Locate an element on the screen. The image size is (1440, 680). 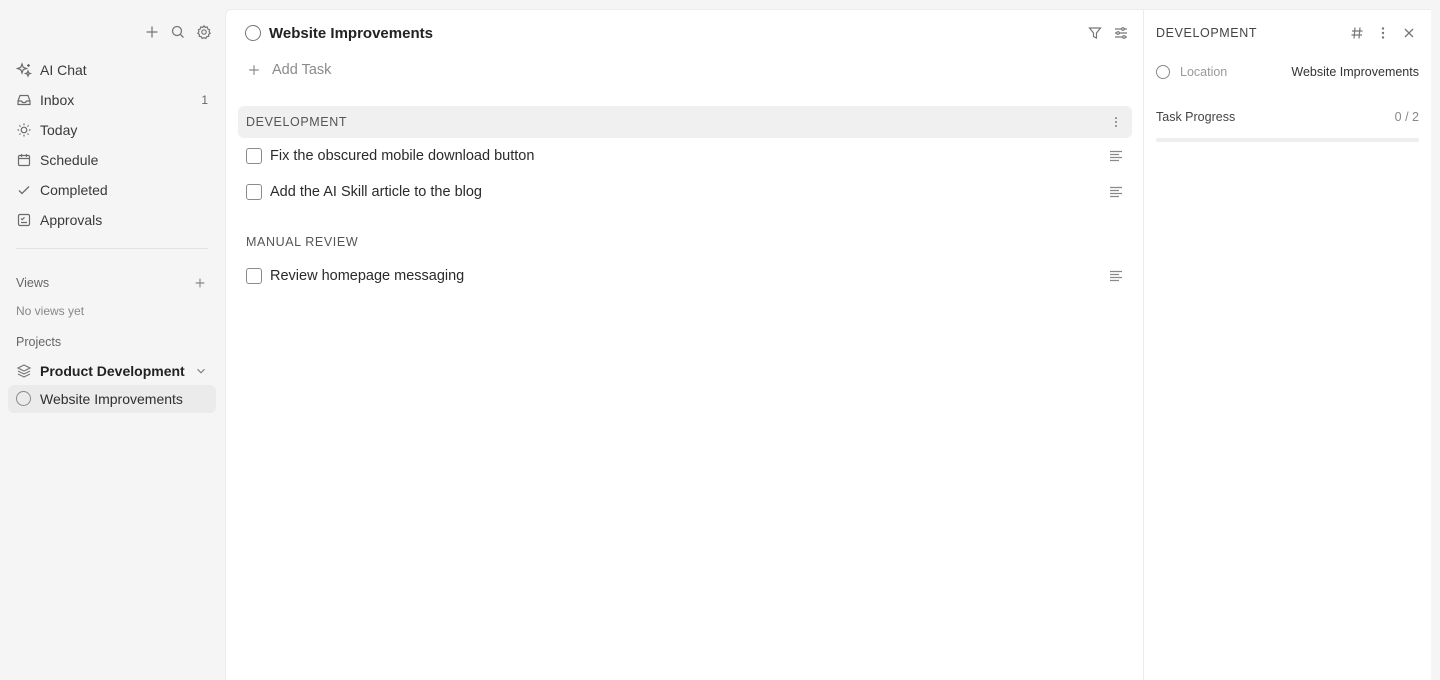
location-row: Location Website Improvements is located at coordinates (1287, 72).